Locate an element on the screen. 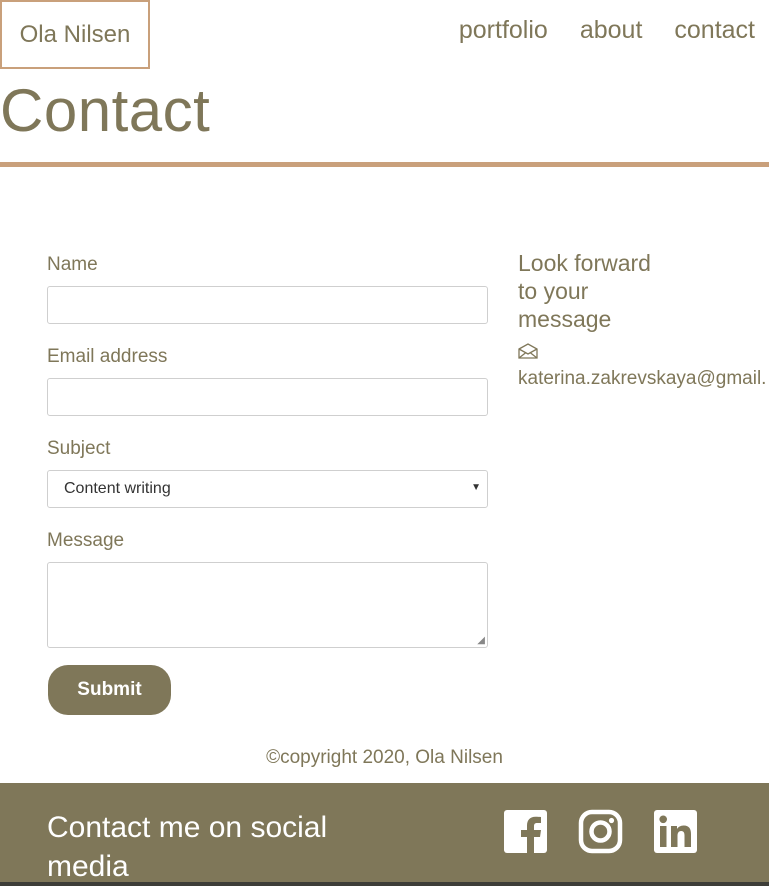 The width and height of the screenshot is (769, 886). copyright-text: ©copyright 2020, Ola Nilsen is located at coordinates (384, 757).